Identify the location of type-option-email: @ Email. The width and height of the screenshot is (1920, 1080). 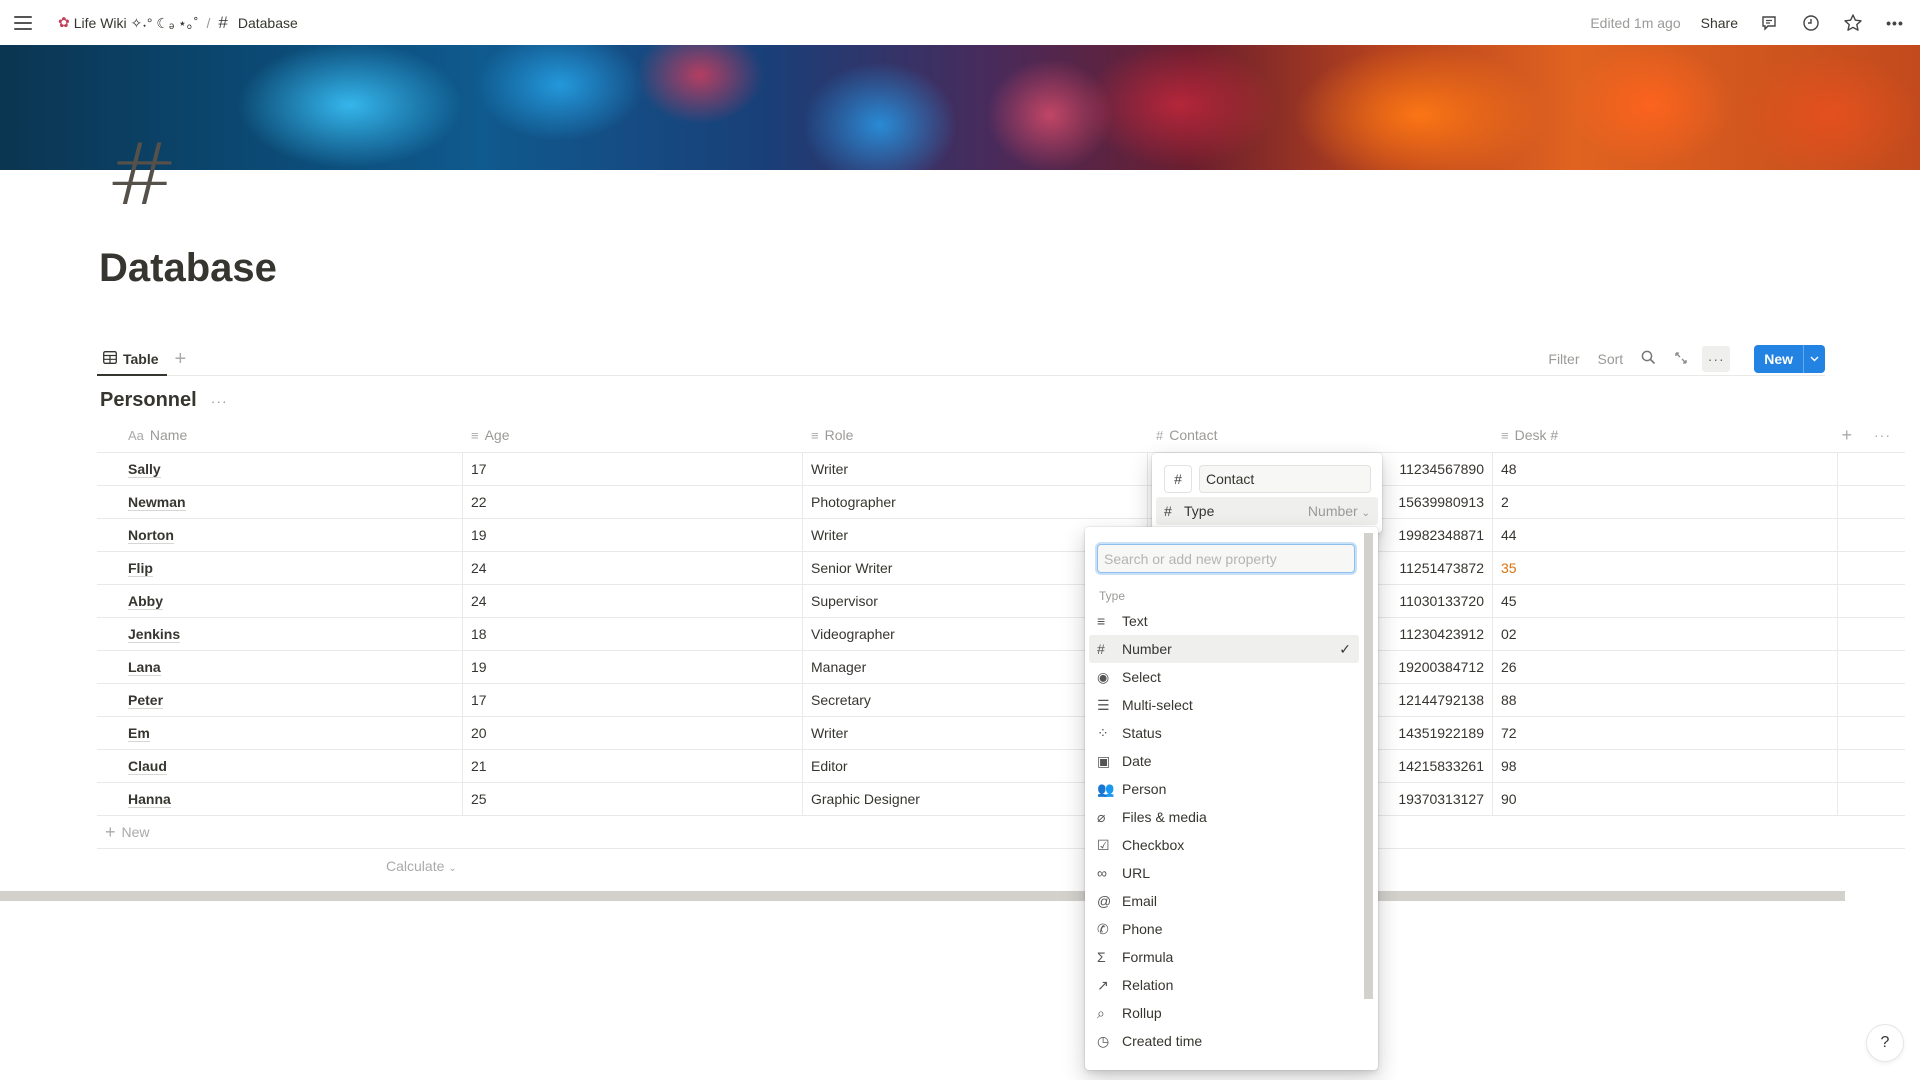
(1224, 901).